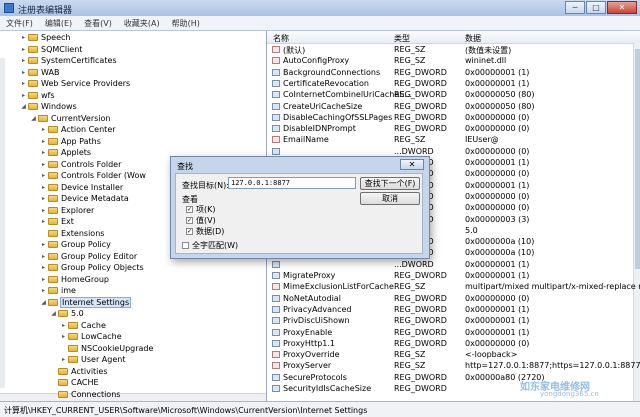 The width and height of the screenshot is (640, 417). Describe the element at coordinates (72, 233) in the screenshot. I see `tree-node: Extensions` at that location.